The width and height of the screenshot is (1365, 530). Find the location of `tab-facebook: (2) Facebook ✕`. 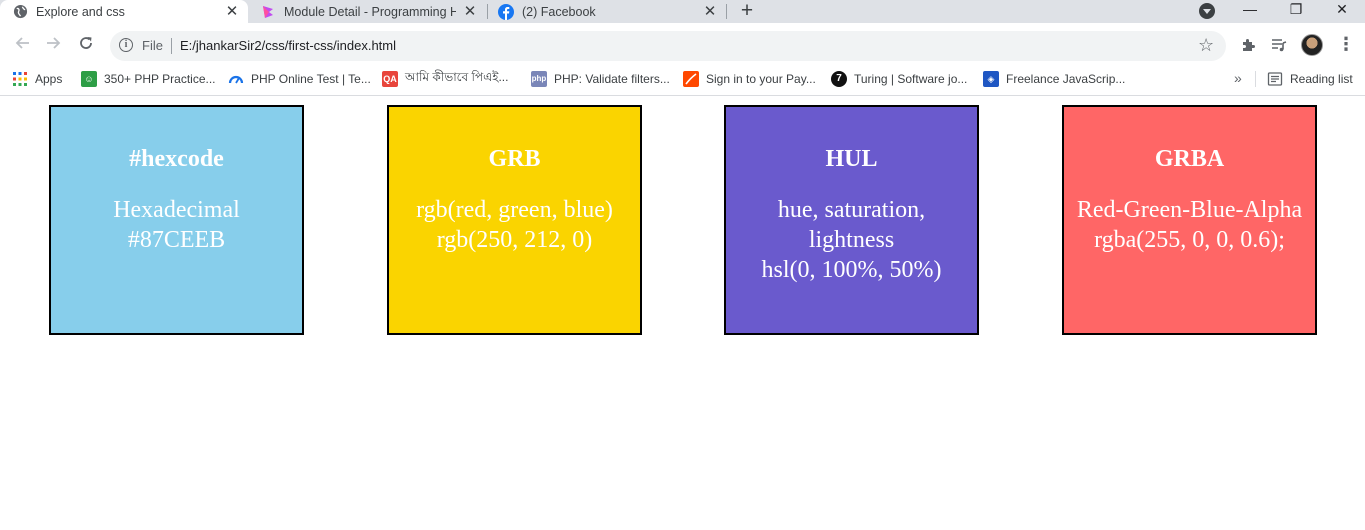

tab-facebook: (2) Facebook ✕ is located at coordinates (606, 11).